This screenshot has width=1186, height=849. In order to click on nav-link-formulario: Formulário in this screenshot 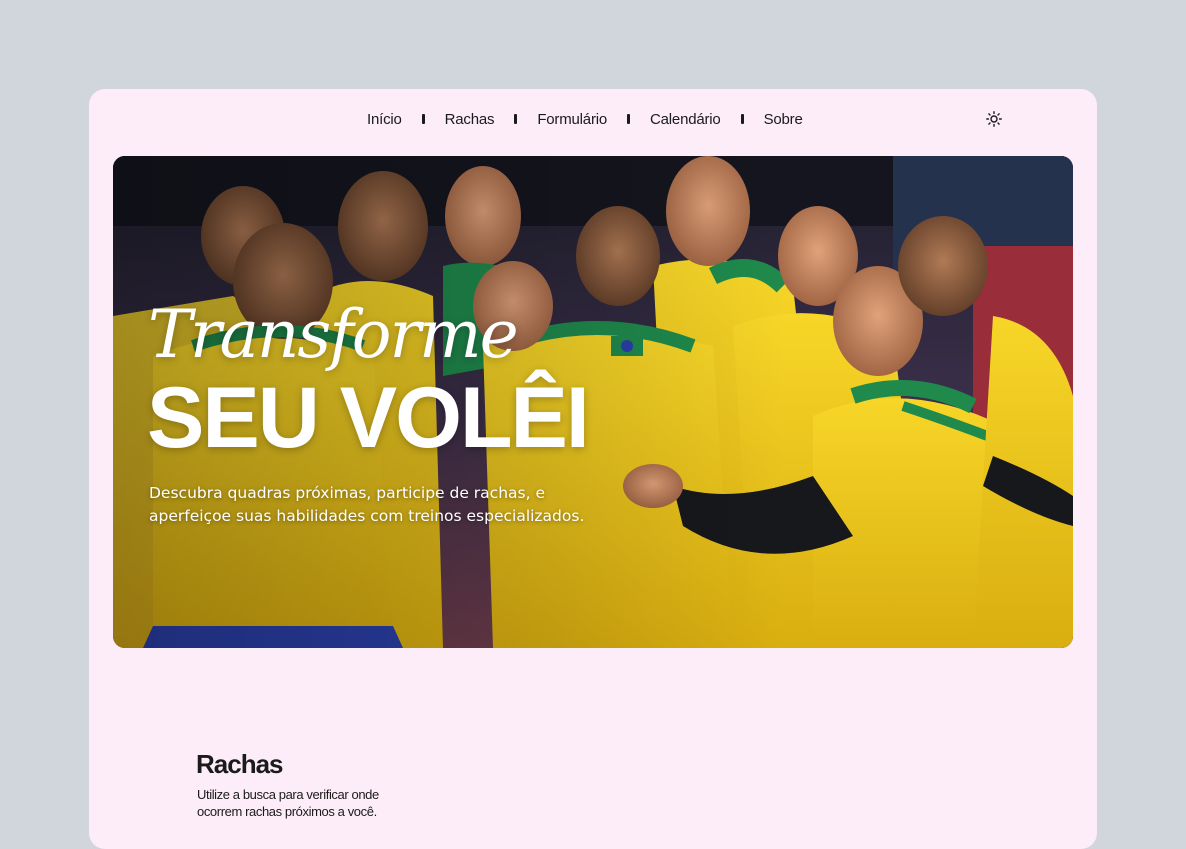, I will do `click(572, 119)`.